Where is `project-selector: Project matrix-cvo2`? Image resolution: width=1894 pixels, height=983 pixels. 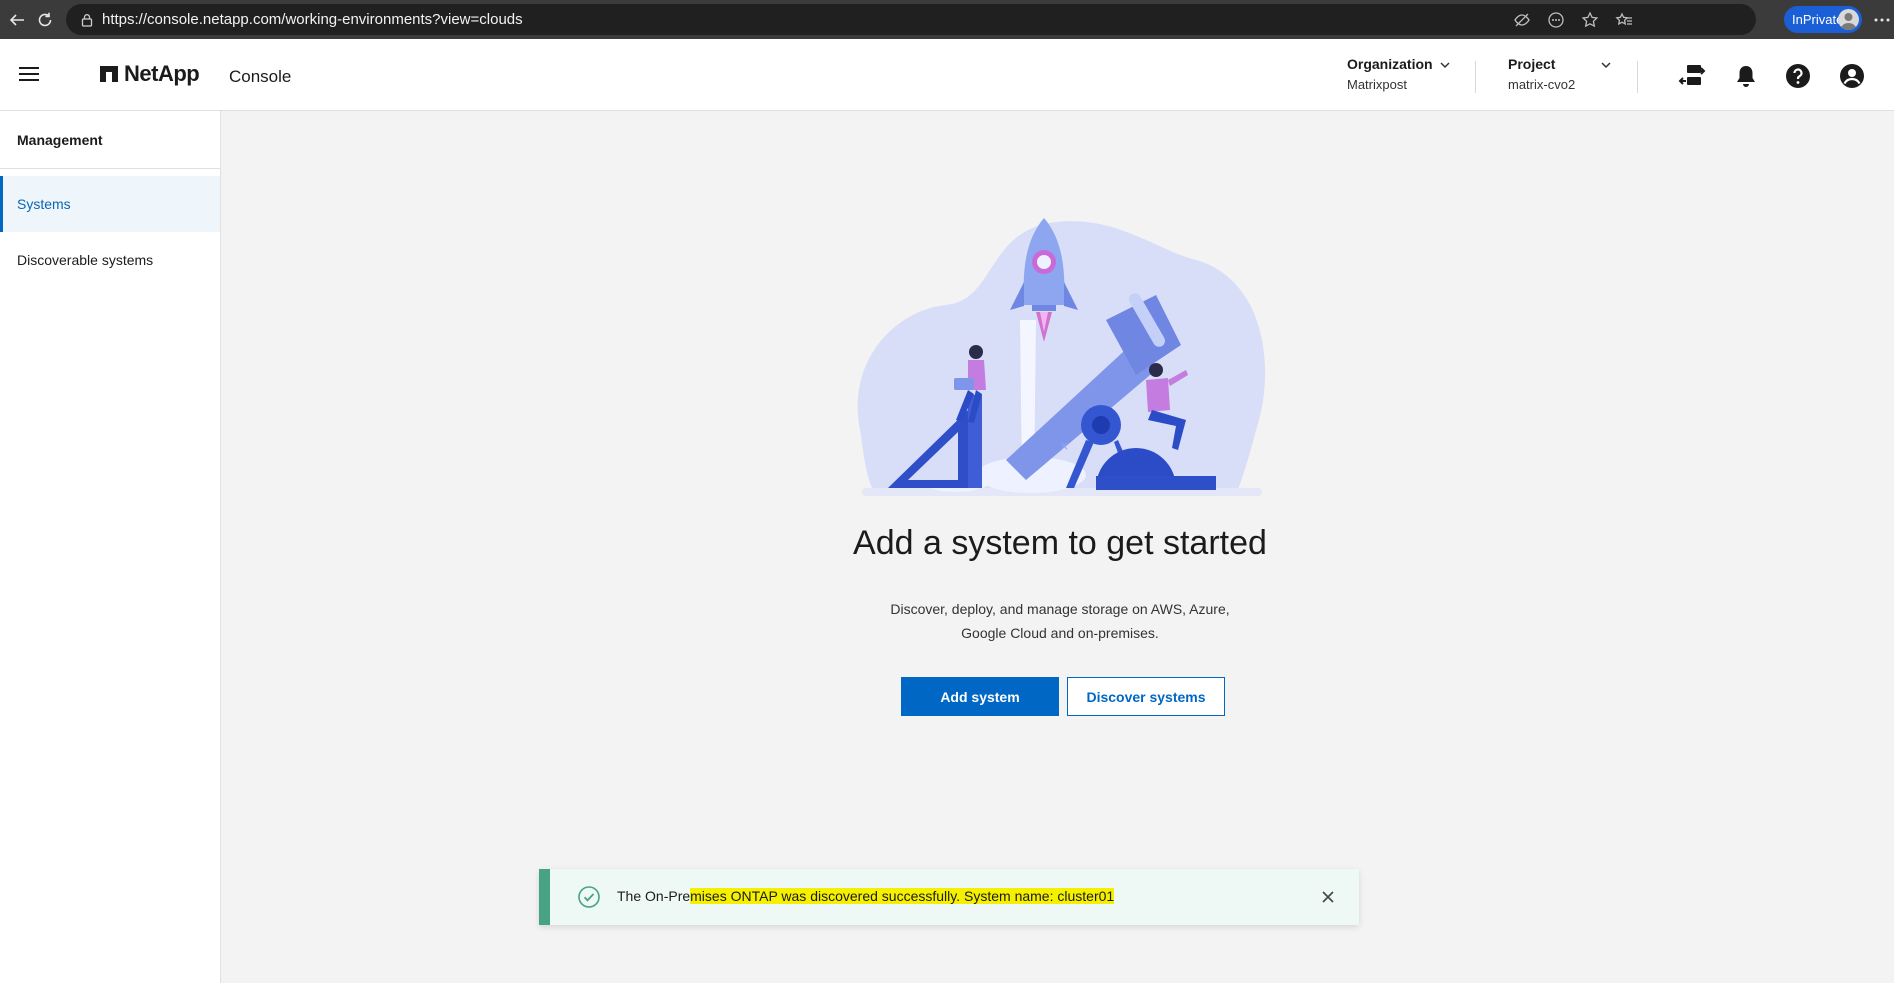
project-selector: Project matrix-cvo2 is located at coordinates (1560, 76).